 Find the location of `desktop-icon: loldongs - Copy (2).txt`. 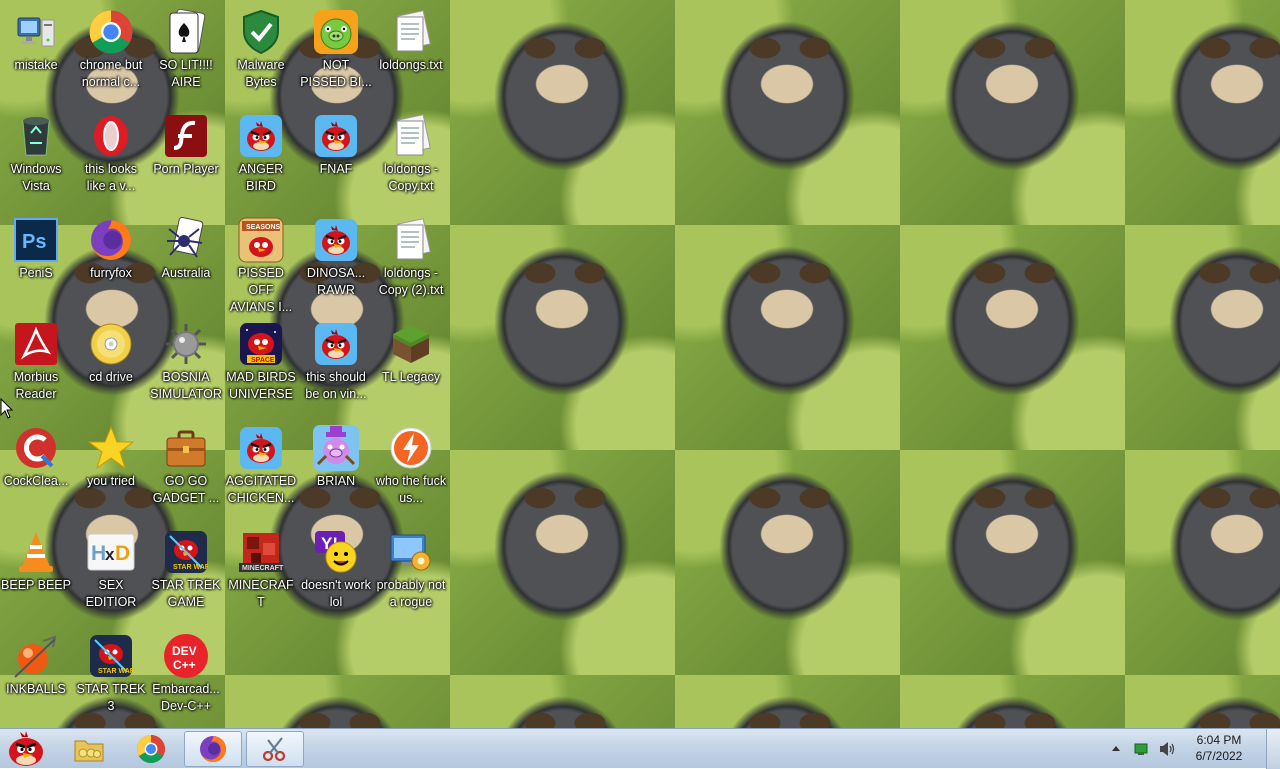

desktop-icon: loldongs - Copy (2).txt is located at coordinates (411, 255).